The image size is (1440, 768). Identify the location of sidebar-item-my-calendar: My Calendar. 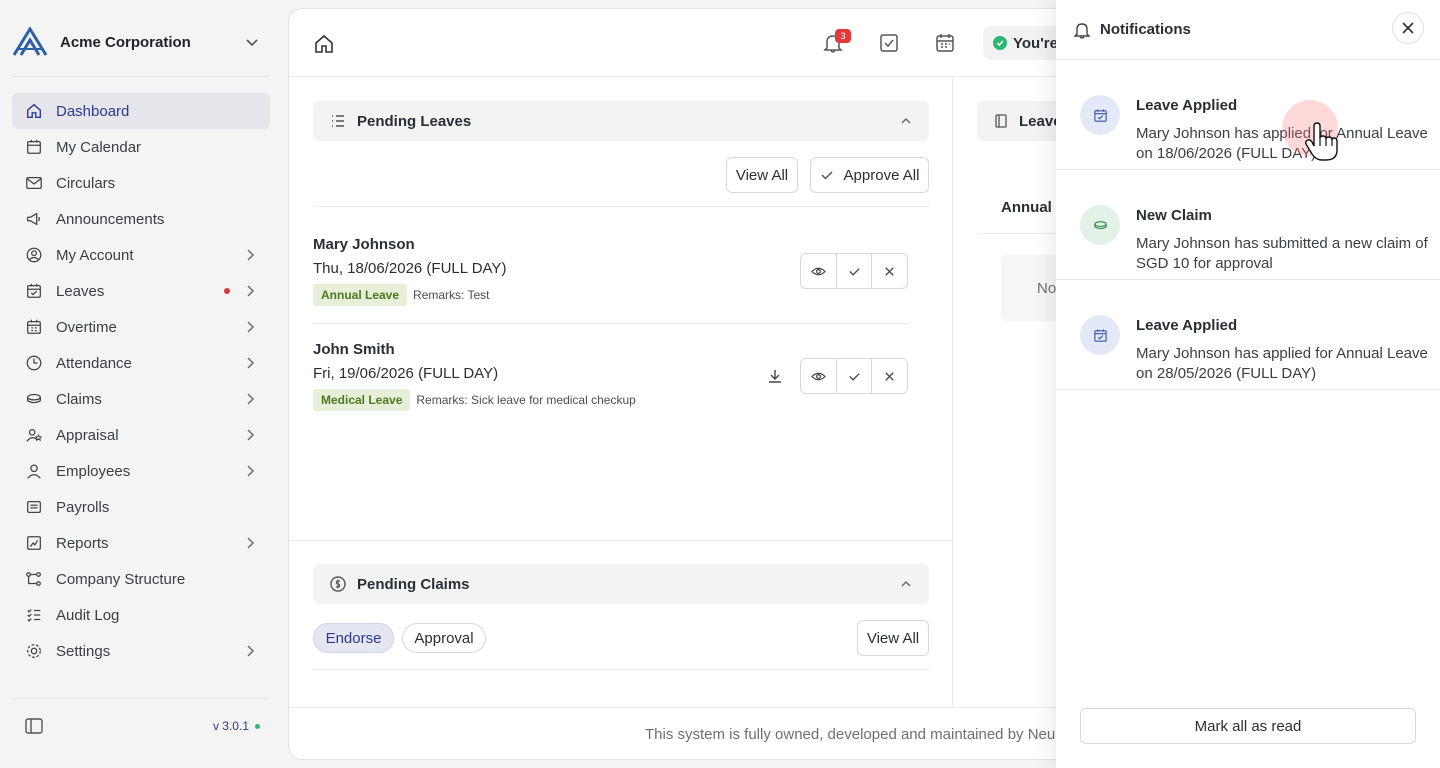
(141, 147).